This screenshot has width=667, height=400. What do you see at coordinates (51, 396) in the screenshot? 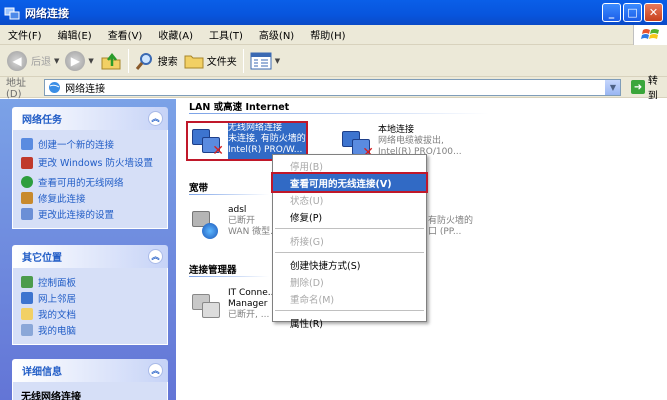
I see `details-item: 无线网络连接` at bounding box center [51, 396].